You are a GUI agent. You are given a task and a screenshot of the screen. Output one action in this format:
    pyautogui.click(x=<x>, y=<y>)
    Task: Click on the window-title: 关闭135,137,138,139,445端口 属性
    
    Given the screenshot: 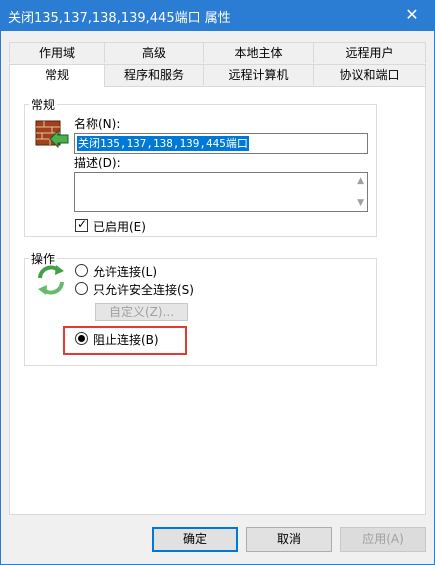 What is the action you would take?
    pyautogui.click(x=119, y=18)
    